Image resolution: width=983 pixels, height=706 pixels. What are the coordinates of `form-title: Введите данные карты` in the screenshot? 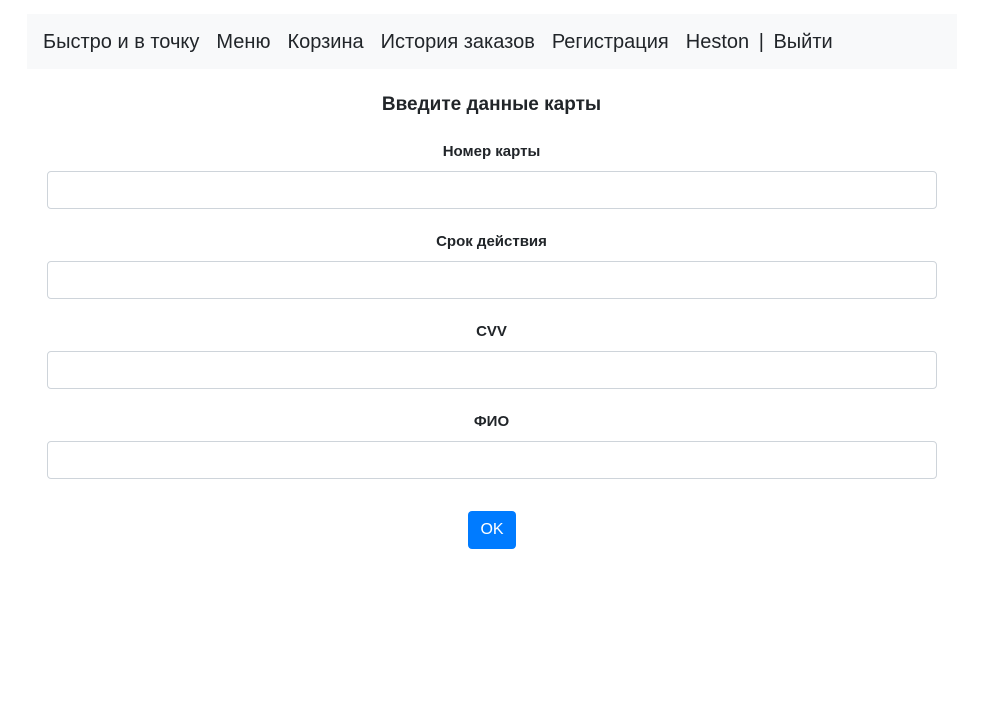 It's located at (491, 104).